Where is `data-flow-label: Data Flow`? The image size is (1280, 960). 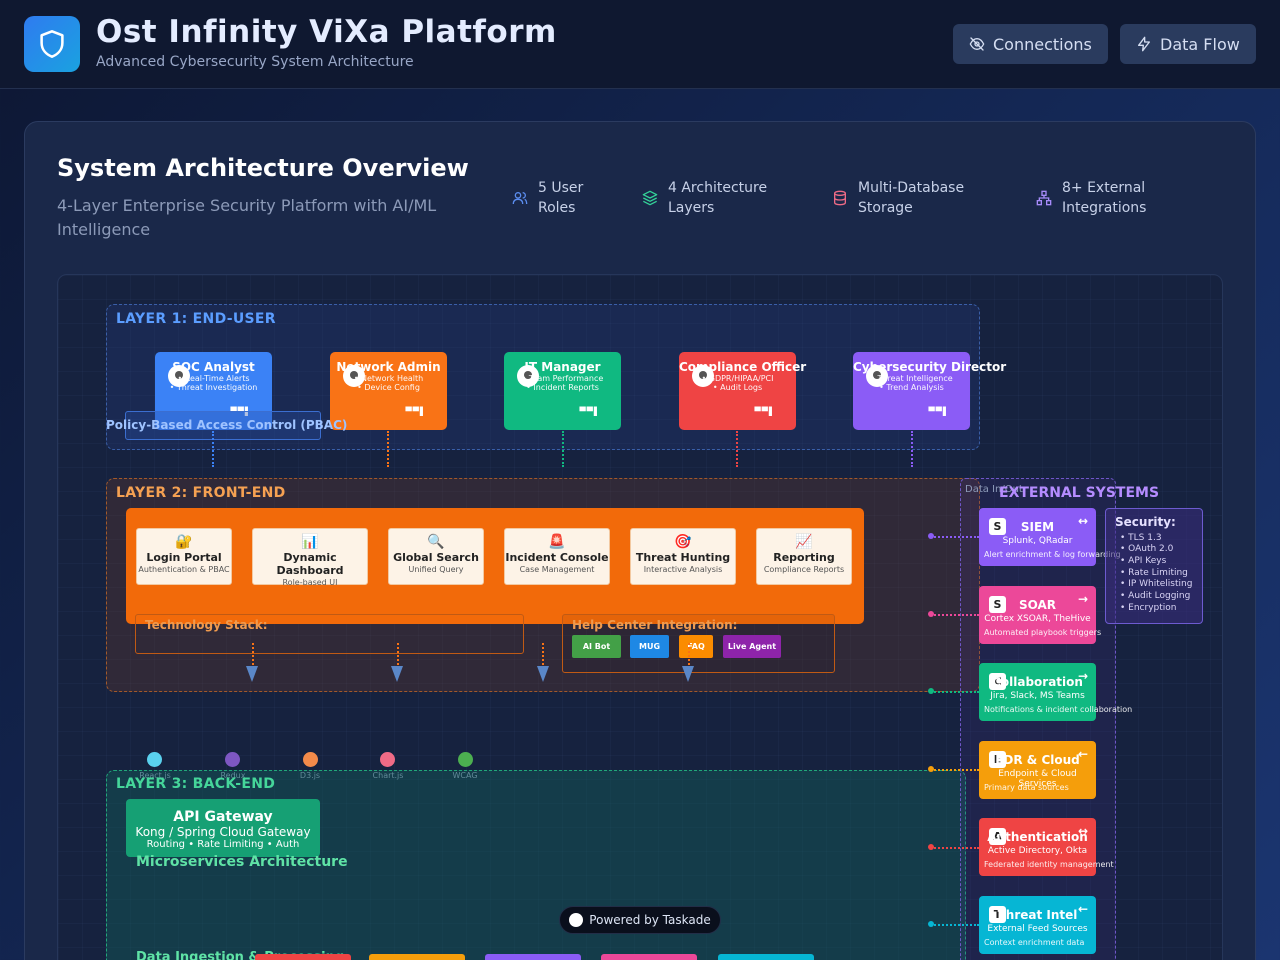 data-flow-label: Data Flow is located at coordinates (1200, 44).